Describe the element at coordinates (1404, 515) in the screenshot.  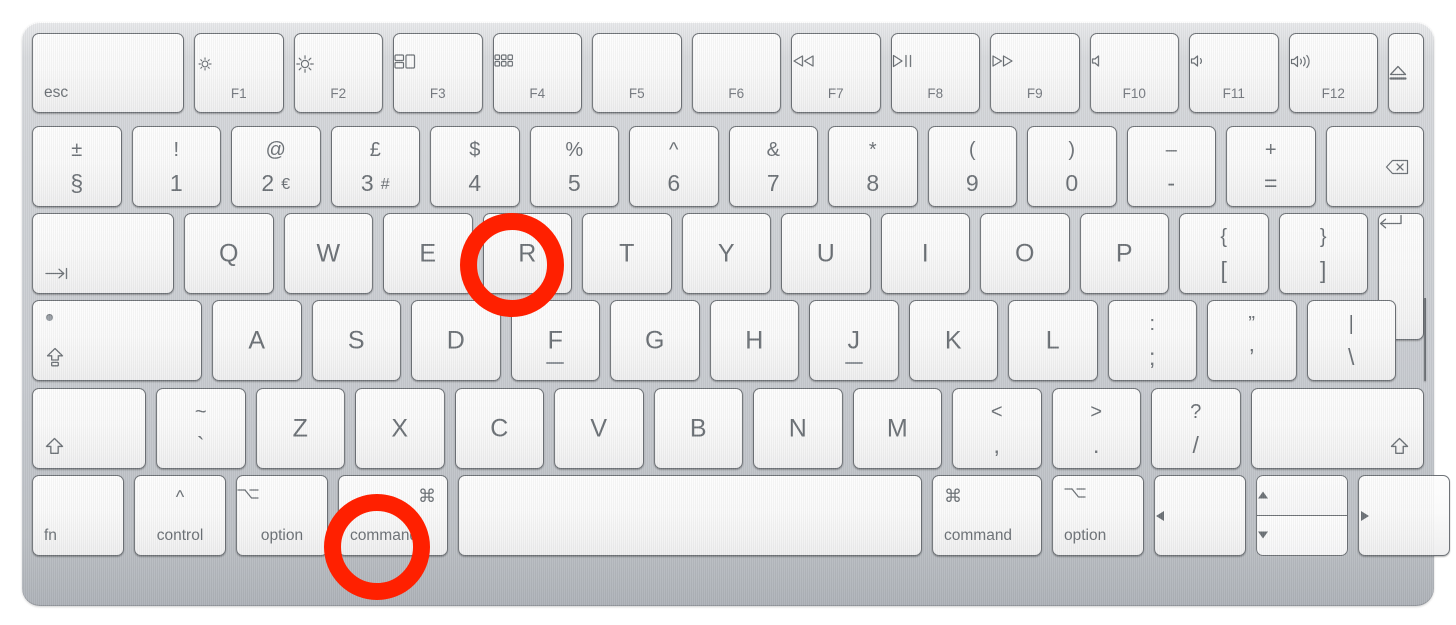
I see `arrow-right-key` at that location.